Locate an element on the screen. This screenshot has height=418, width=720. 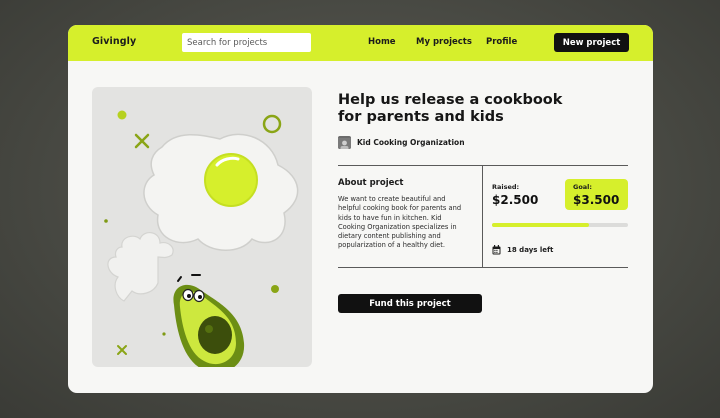
about-heading: About project is located at coordinates (371, 183).